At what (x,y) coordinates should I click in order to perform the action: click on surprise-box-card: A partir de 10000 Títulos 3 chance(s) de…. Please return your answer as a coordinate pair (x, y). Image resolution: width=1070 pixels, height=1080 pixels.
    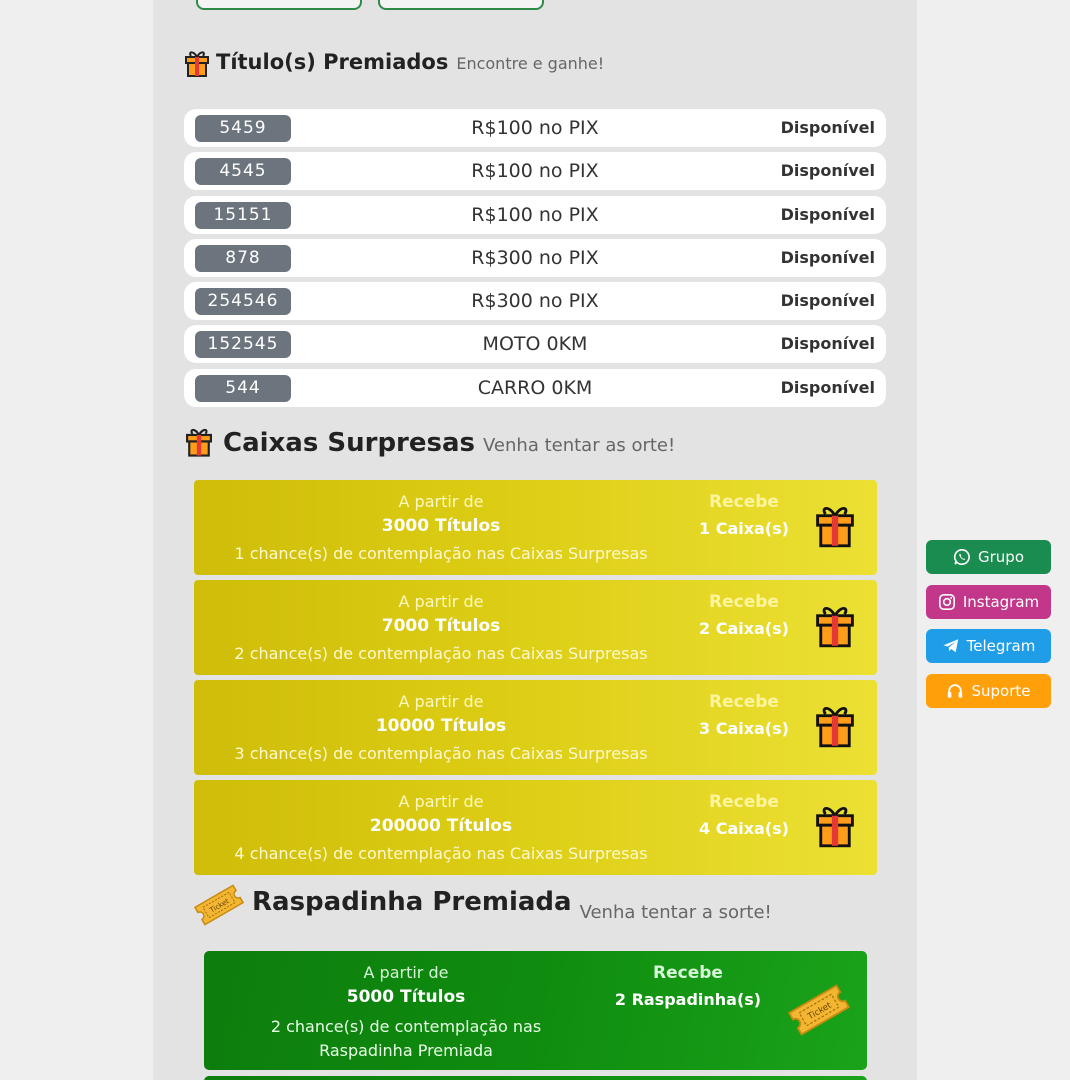
    Looking at the image, I should click on (535, 727).